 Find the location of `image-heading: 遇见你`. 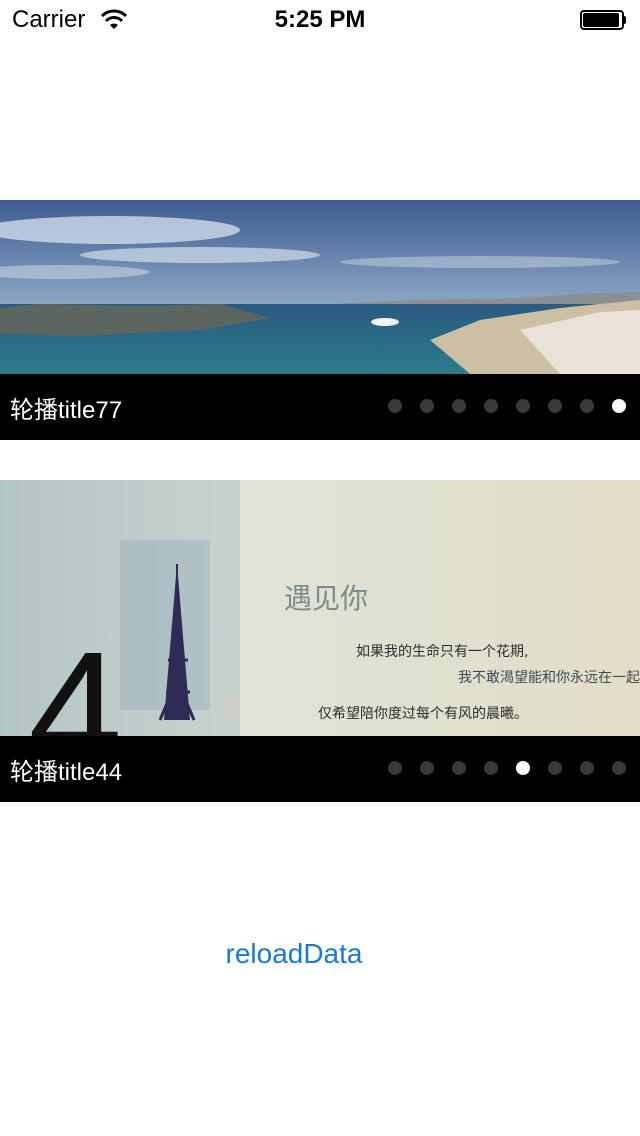

image-heading: 遇见你 is located at coordinates (326, 598).